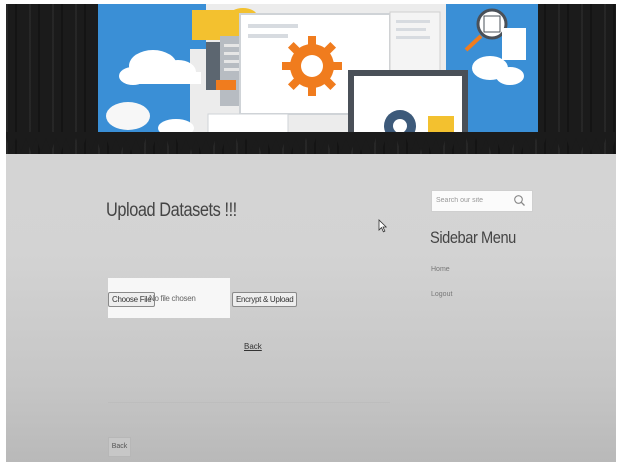 The width and height of the screenshot is (622, 466). I want to click on header-zigzag-border, so click(311, 142).